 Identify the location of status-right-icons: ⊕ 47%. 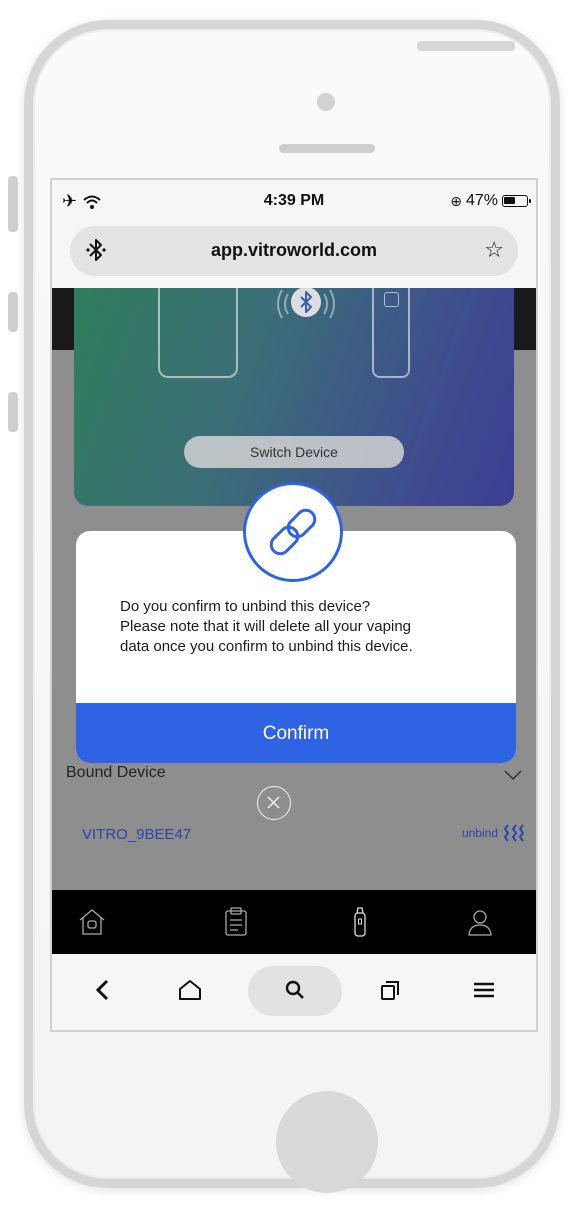
(490, 201).